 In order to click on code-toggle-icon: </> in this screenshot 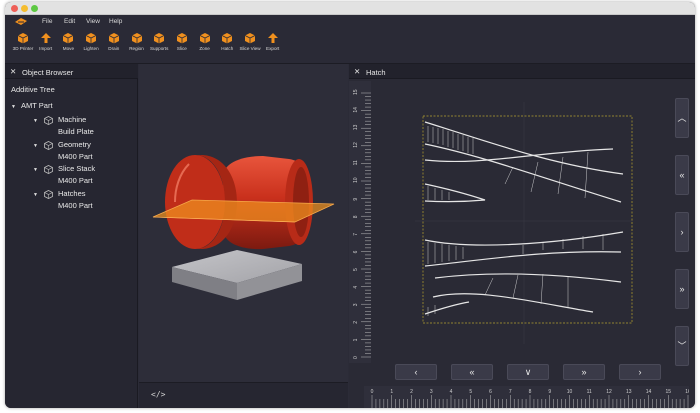, I will do `click(158, 394)`.